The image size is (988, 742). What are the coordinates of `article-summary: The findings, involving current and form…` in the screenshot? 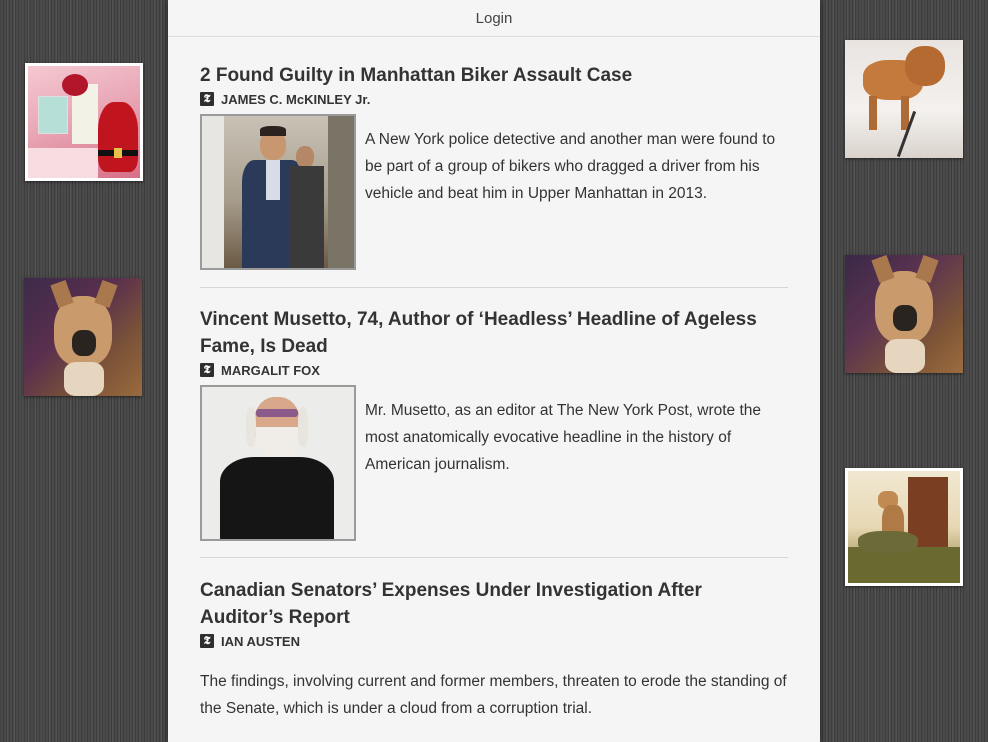 It's located at (493, 695).